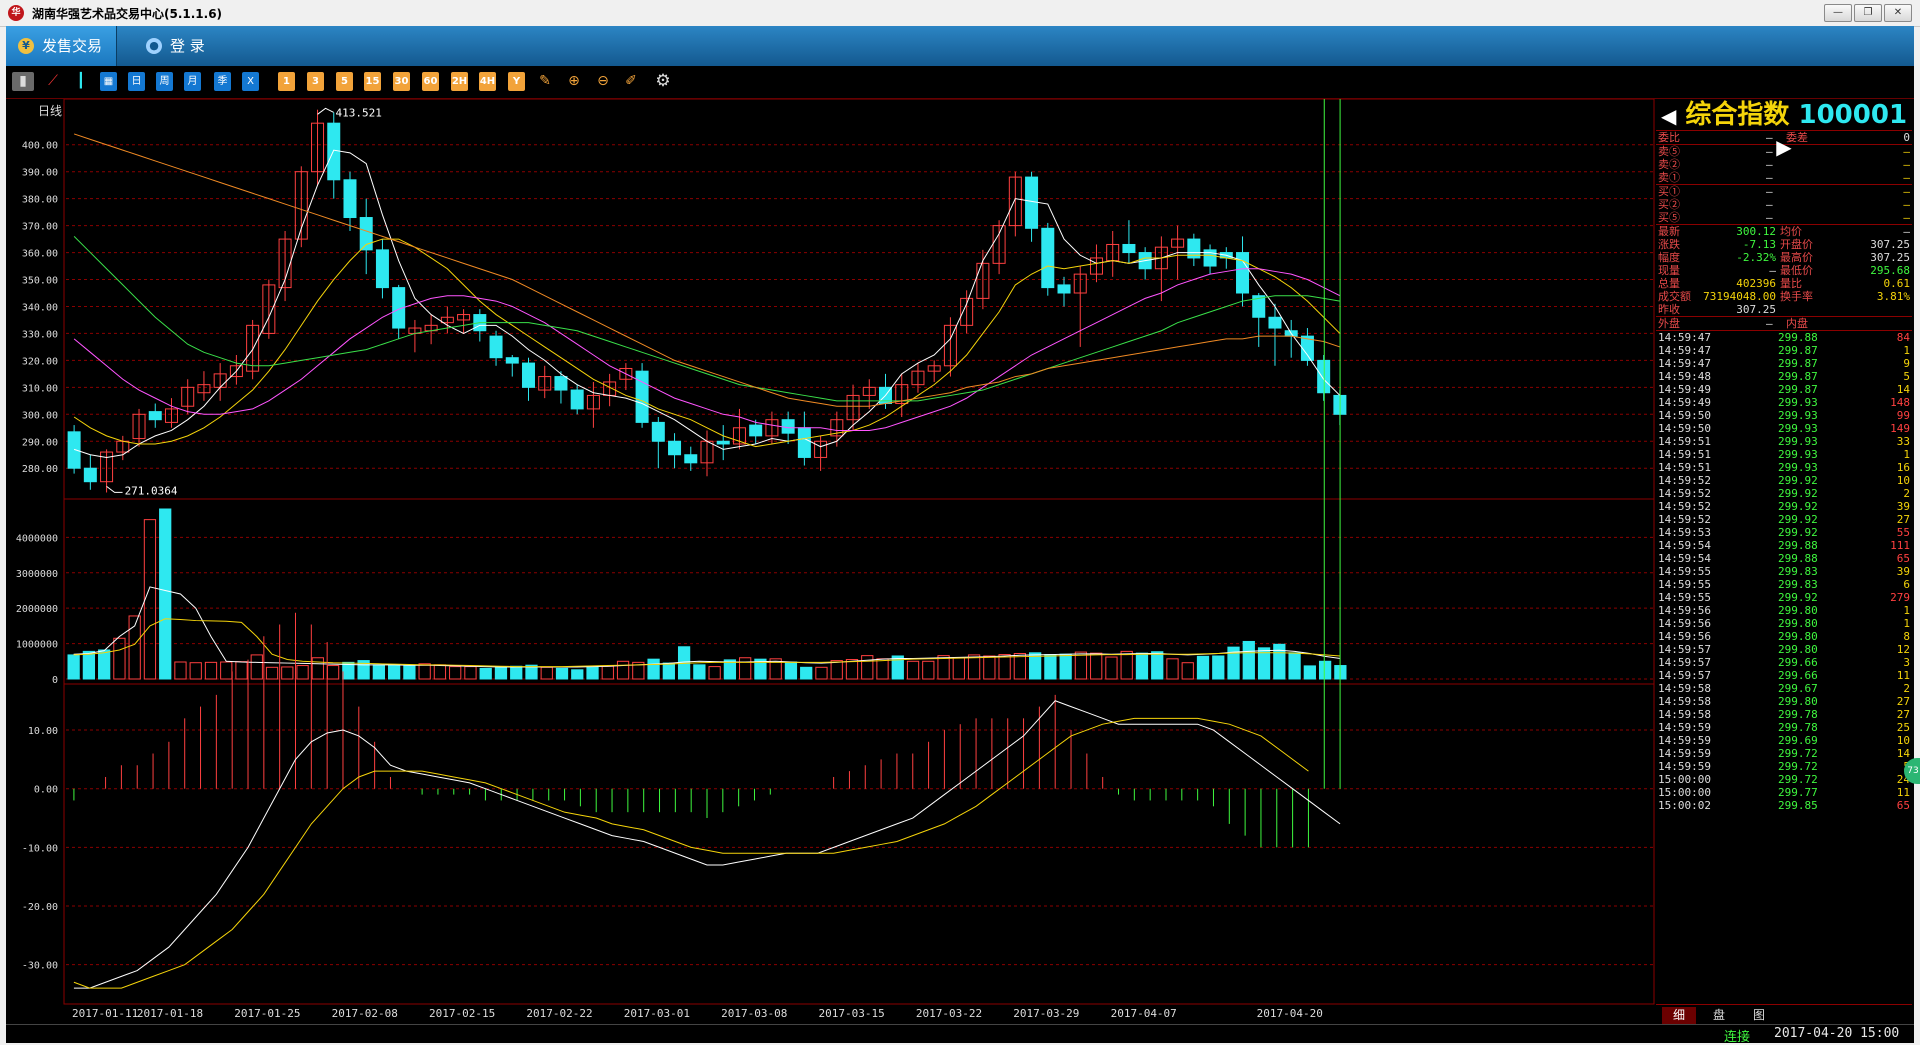  I want to click on minute-15-button: 15, so click(372, 81).